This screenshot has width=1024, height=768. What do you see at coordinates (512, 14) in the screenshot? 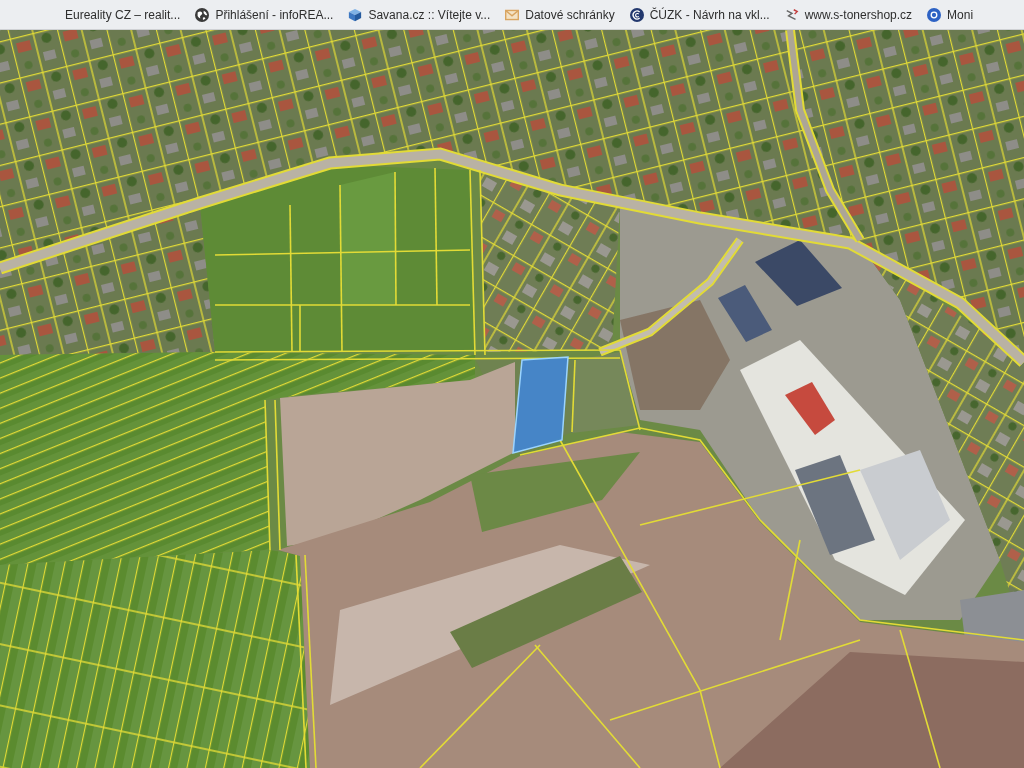
I see `envelope-icon` at bounding box center [512, 14].